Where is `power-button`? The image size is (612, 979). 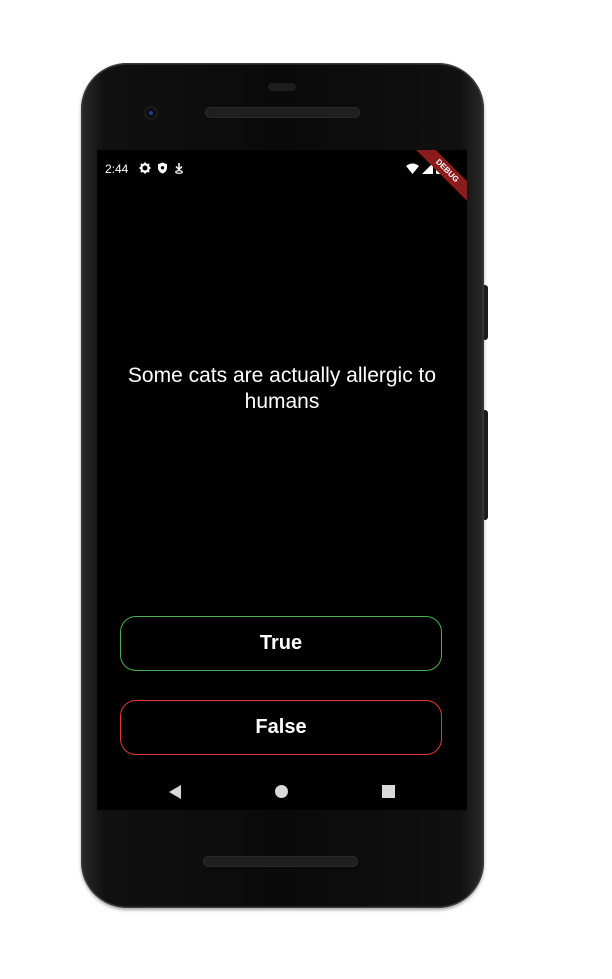
power-button is located at coordinates (486, 312).